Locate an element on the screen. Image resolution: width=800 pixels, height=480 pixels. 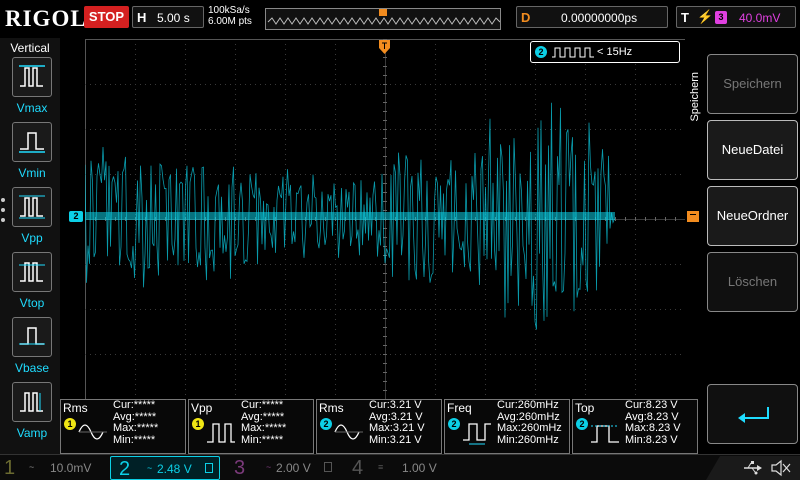
ch2-offset-marker: 2 is located at coordinates (76, 216).